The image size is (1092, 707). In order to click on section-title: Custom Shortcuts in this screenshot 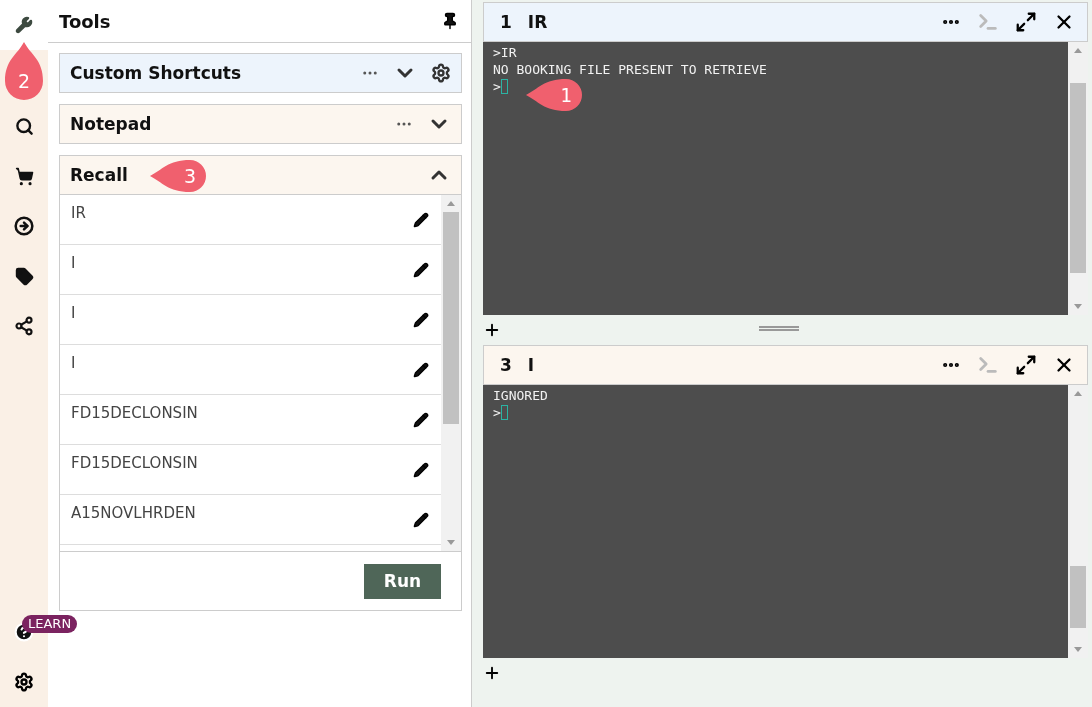, I will do `click(156, 73)`.